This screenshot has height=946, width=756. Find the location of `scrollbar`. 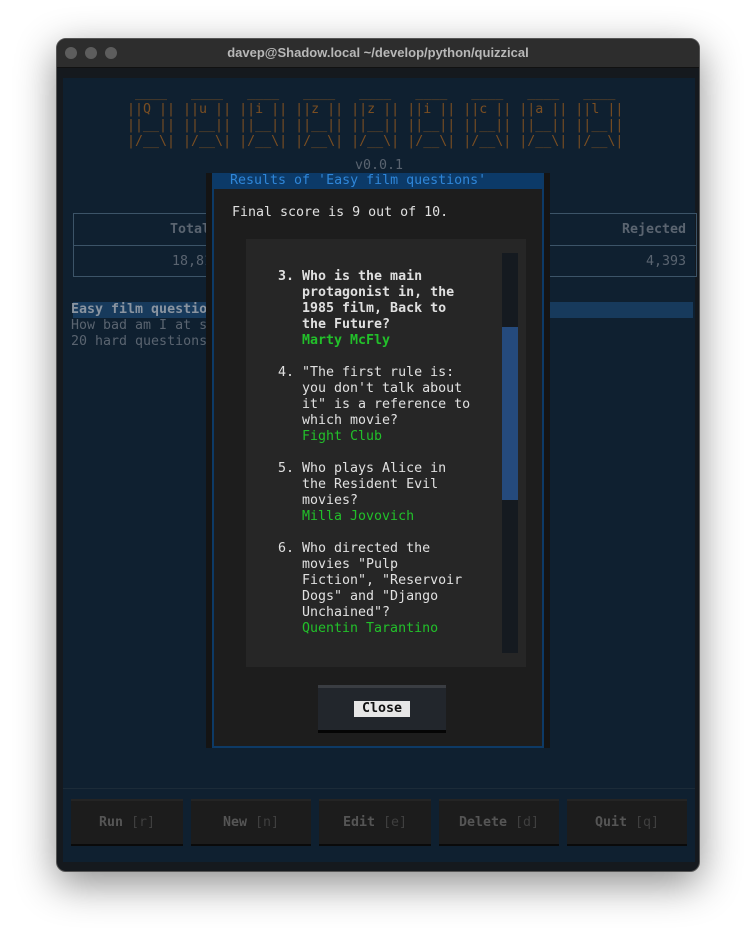

scrollbar is located at coordinates (510, 453).